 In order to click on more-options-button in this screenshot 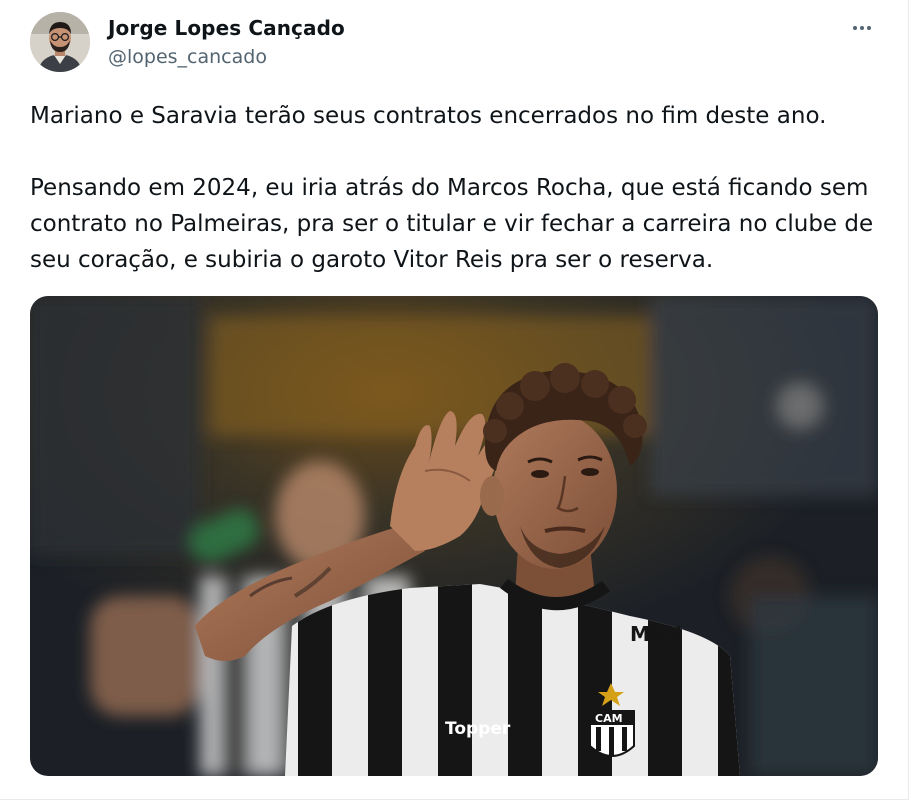, I will do `click(862, 28)`.